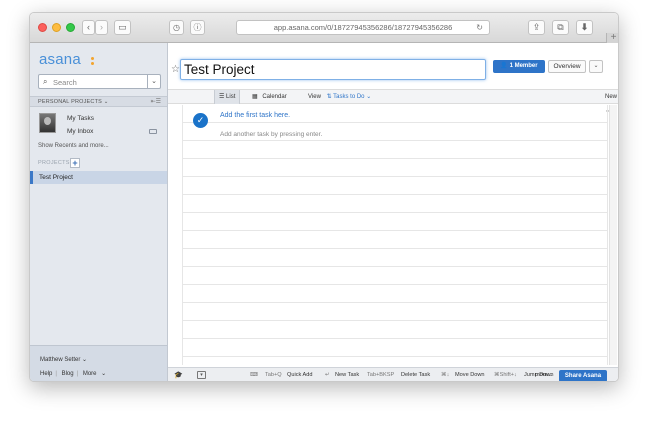  Describe the element at coordinates (153, 131) in the screenshot. I see `inbox-icon` at that location.